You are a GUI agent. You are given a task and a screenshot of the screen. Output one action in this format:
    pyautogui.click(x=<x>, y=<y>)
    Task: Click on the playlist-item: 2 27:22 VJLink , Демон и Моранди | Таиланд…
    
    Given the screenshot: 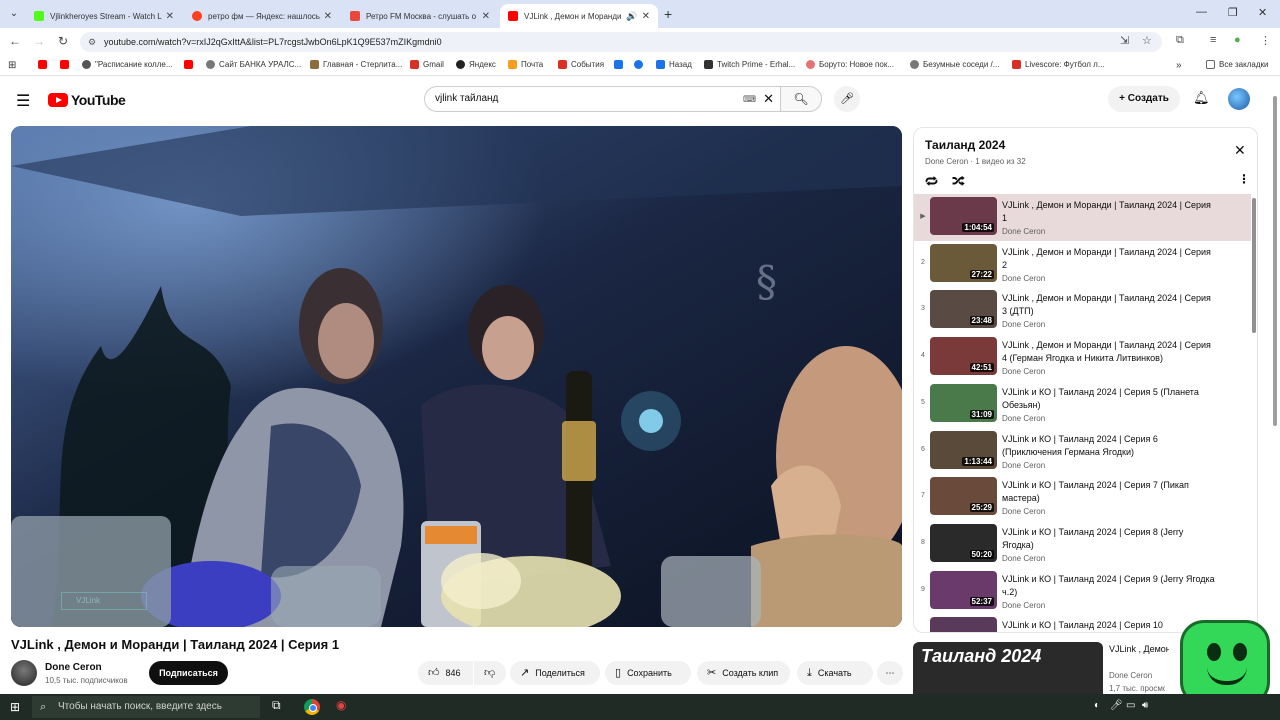 What is the action you would take?
    pyautogui.click(x=1082, y=264)
    